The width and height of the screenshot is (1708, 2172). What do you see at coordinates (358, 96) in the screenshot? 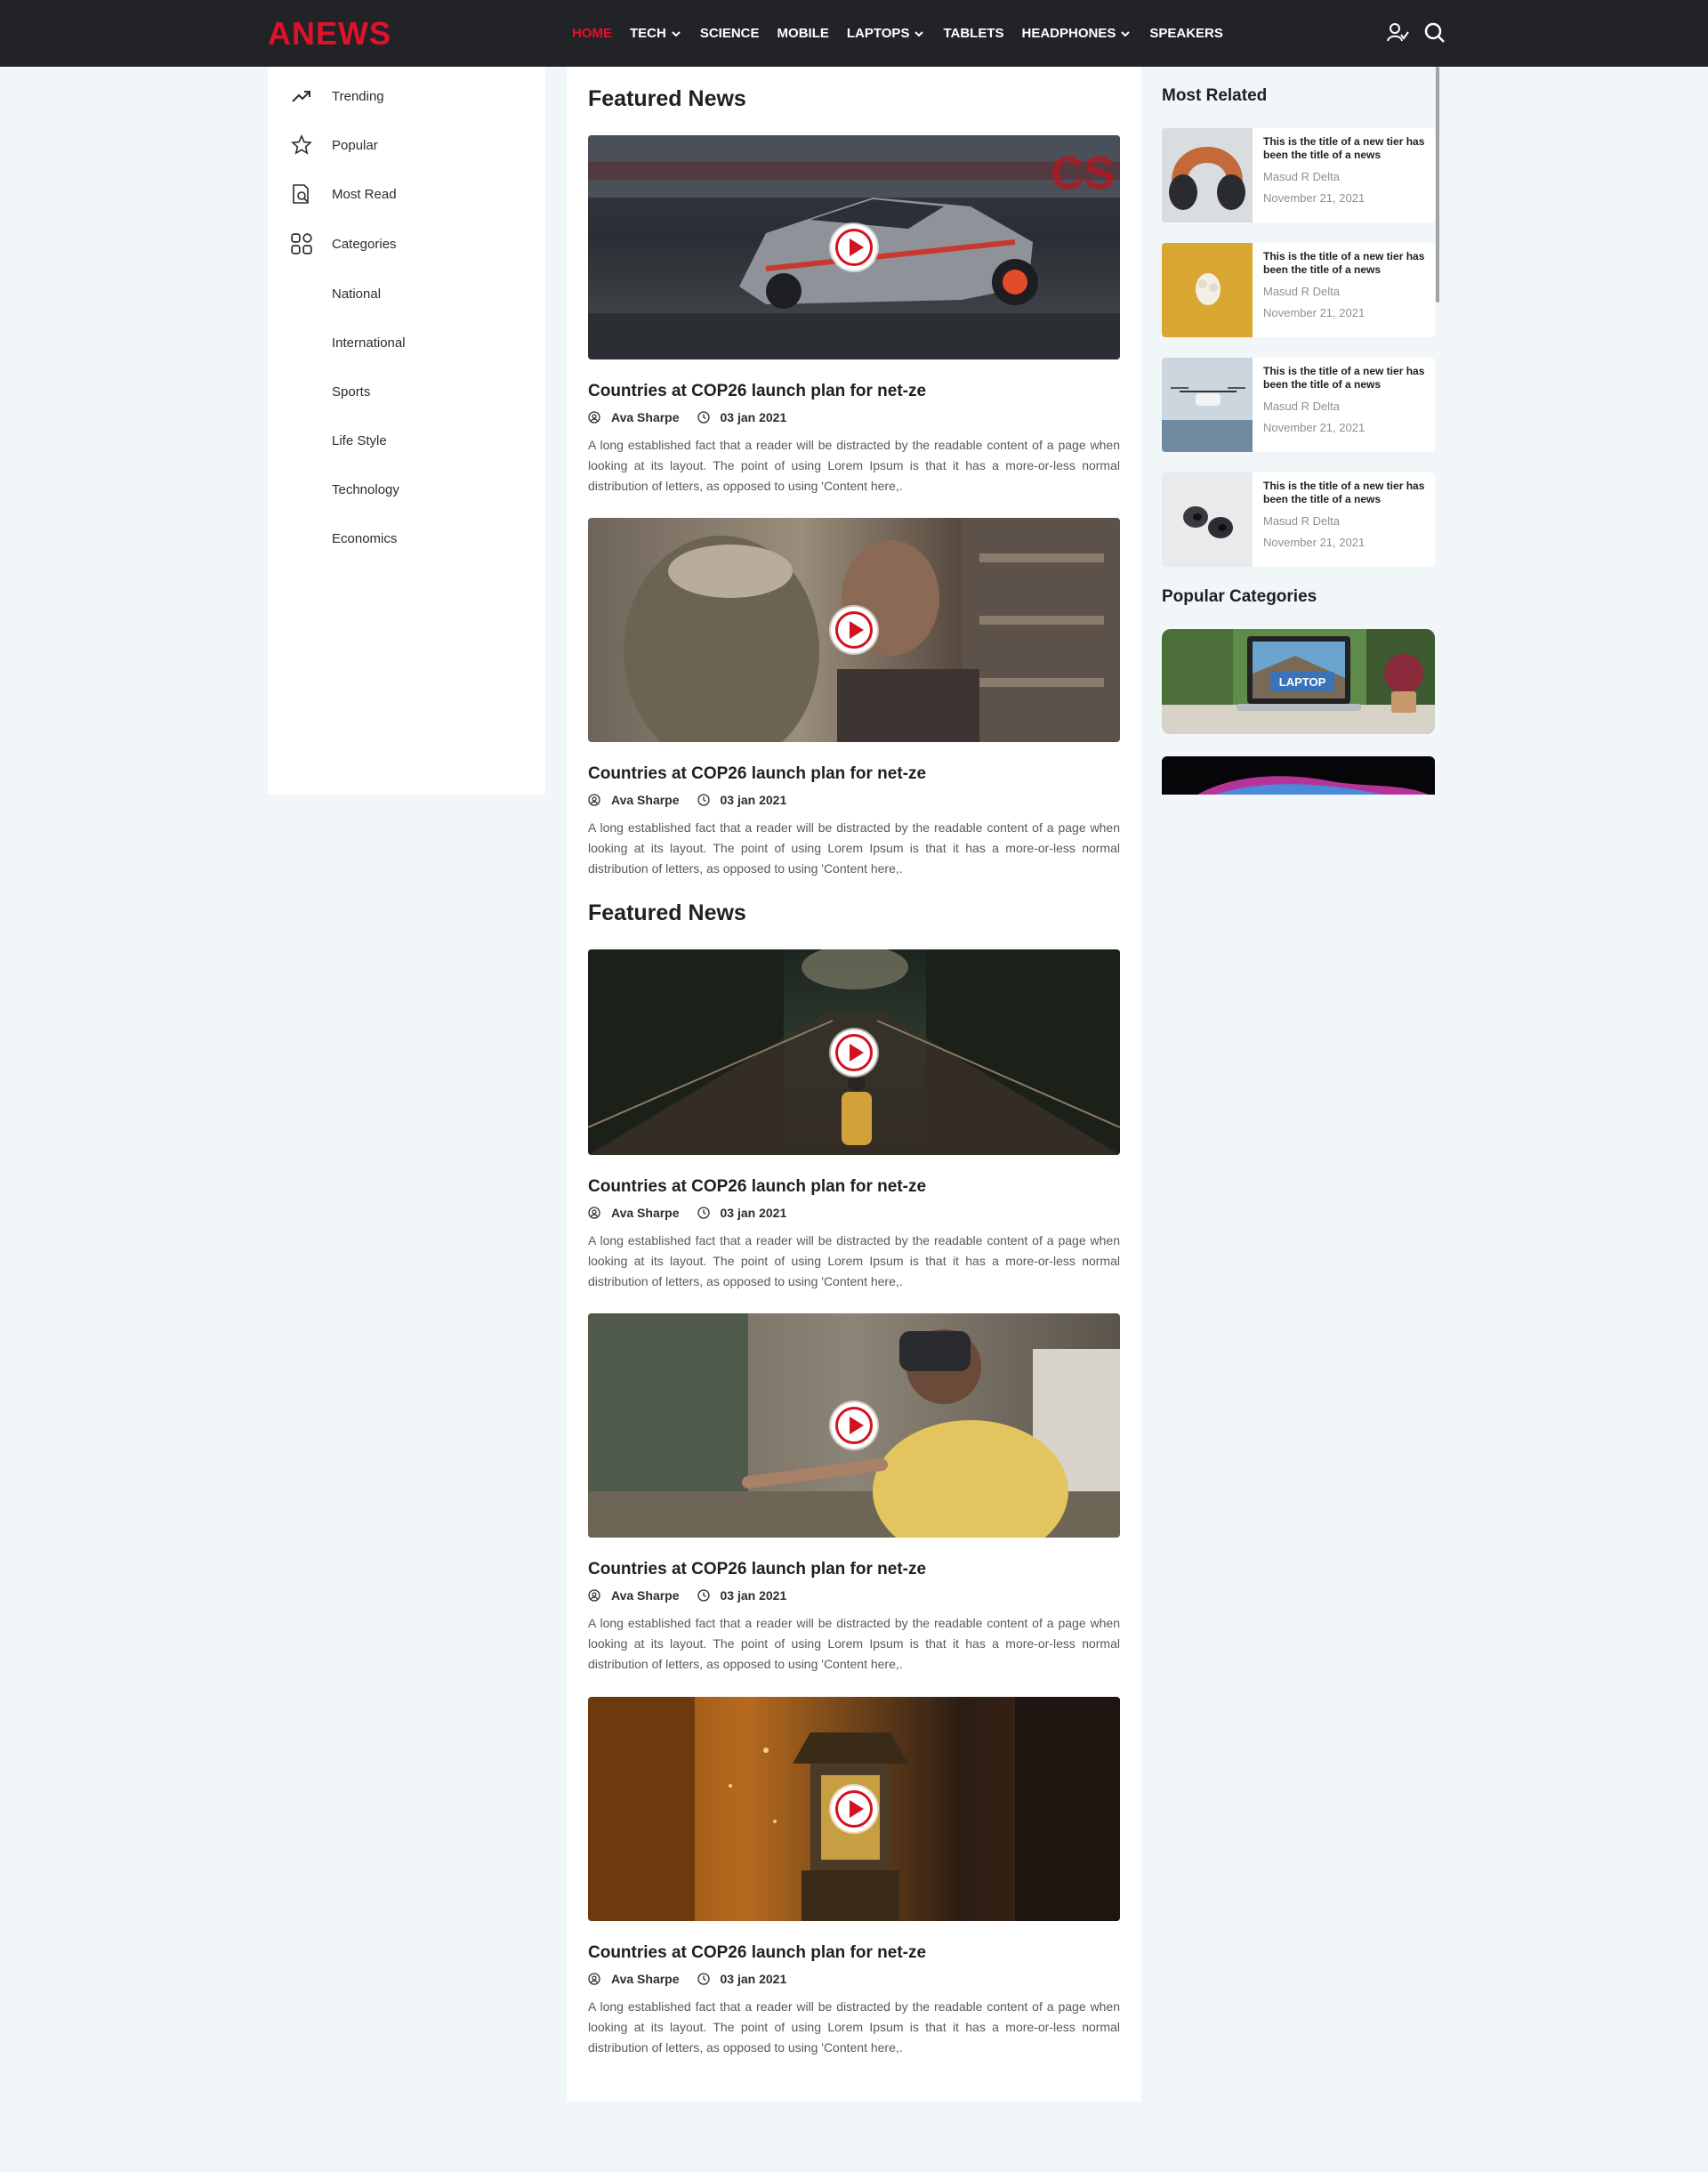
I see `sidebar-item-label: Trending` at bounding box center [358, 96].